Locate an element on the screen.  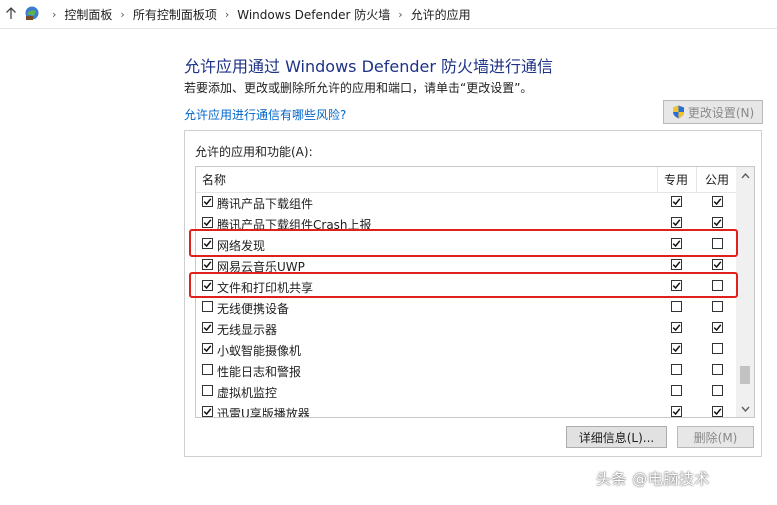
delete-button: 删除(M) is located at coordinates (715, 437).